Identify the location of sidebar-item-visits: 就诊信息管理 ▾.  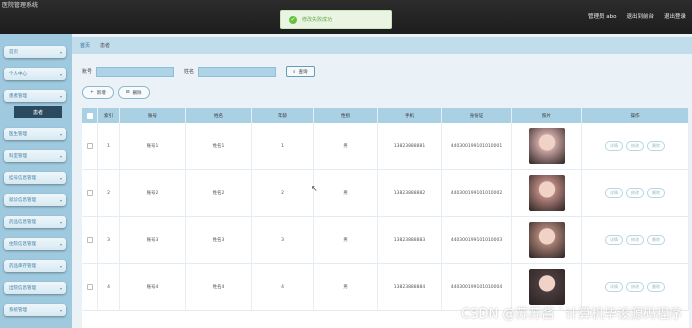
(35, 200).